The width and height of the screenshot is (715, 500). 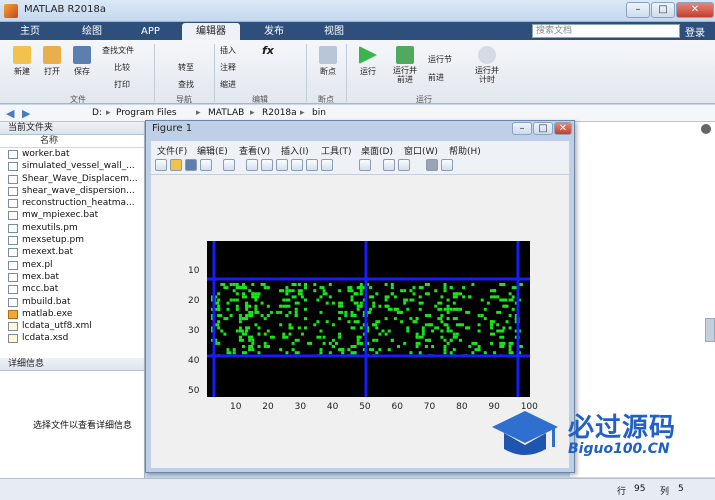 I want to click on link-plot-icon, so click(x=365, y=165).